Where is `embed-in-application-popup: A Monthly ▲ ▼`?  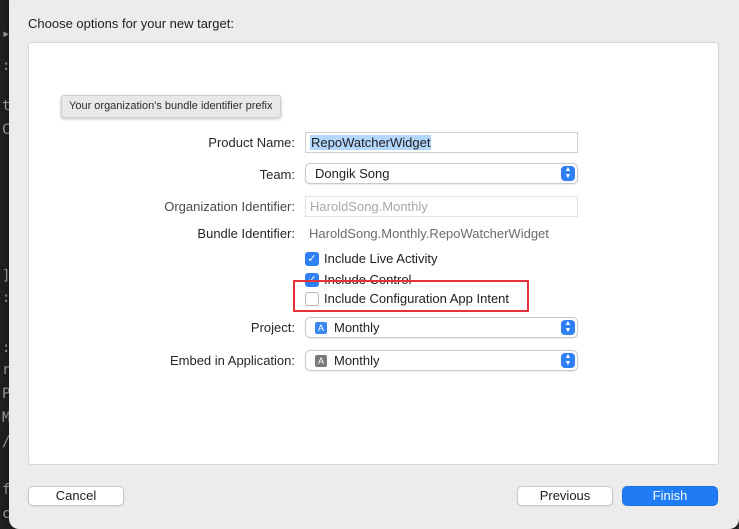 embed-in-application-popup: A Monthly ▲ ▼ is located at coordinates (441, 360).